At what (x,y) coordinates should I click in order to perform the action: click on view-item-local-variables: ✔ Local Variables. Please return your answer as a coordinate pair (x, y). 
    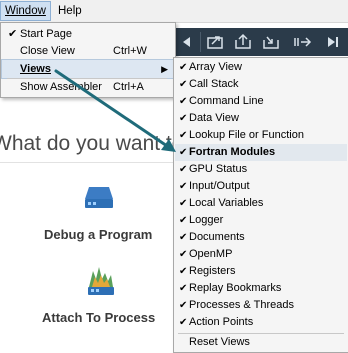
    Looking at the image, I should click on (261, 203).